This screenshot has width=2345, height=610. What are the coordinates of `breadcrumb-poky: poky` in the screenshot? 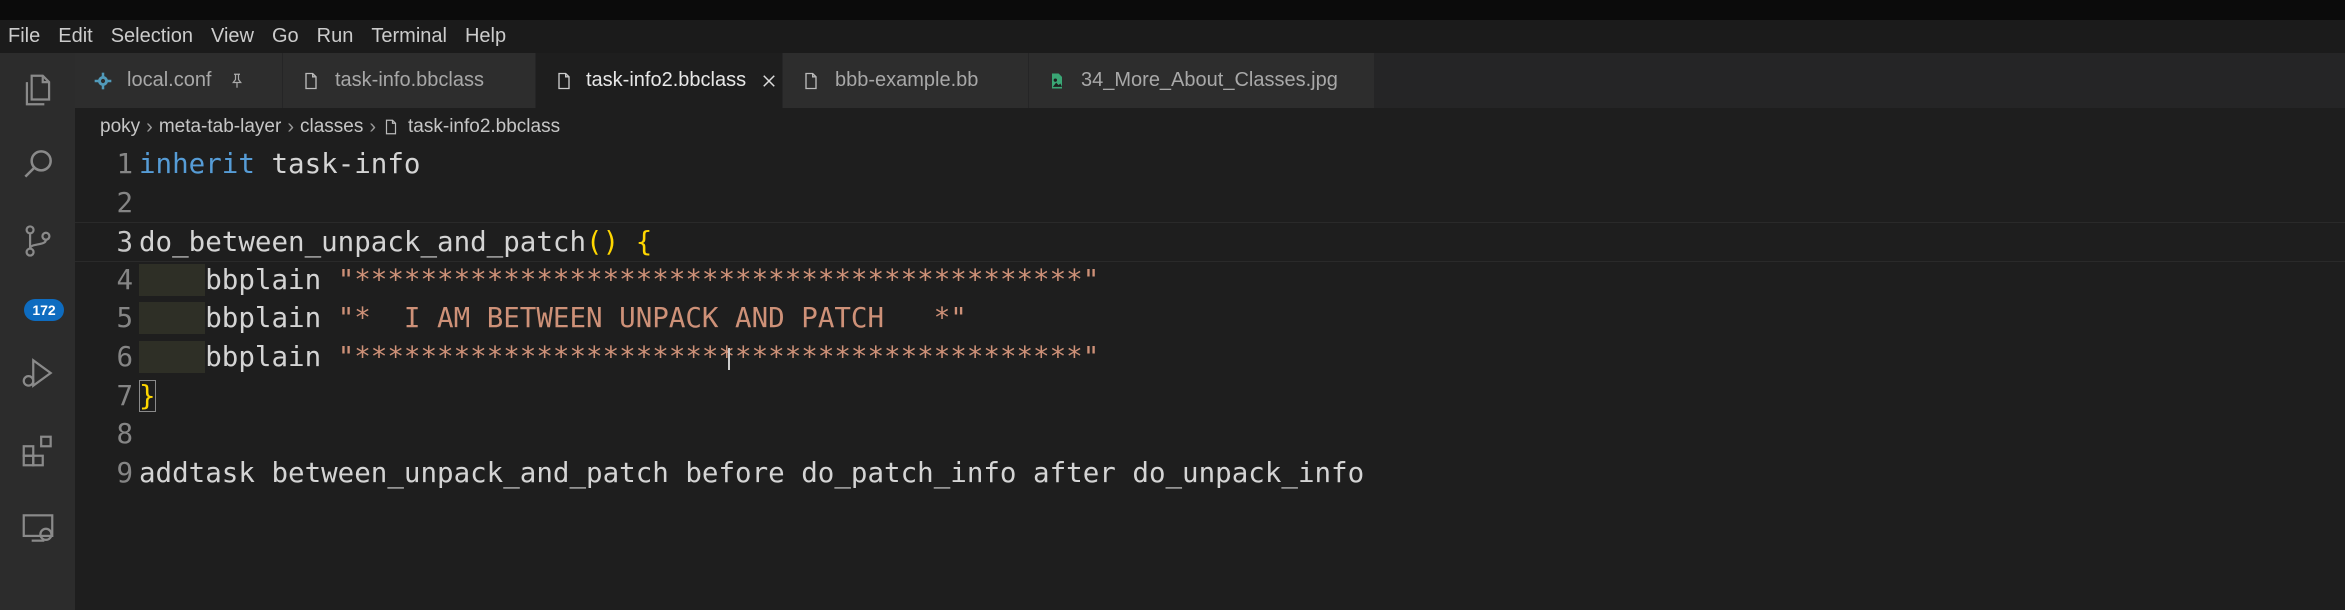 It's located at (120, 127).